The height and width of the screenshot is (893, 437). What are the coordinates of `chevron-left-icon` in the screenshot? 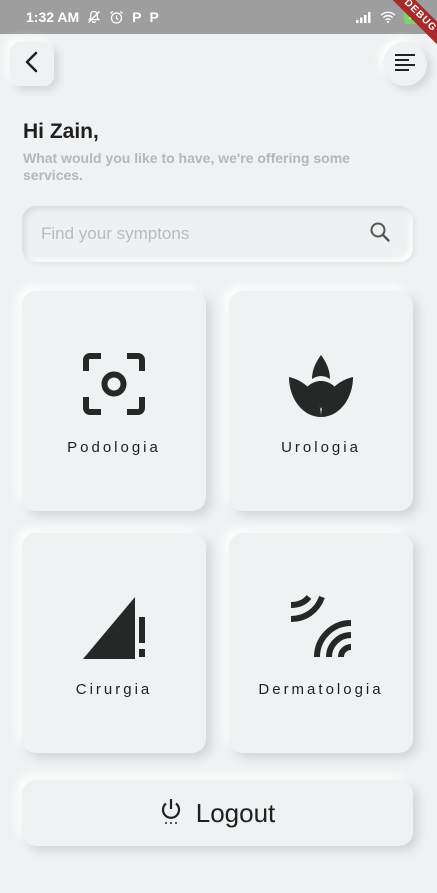 It's located at (32, 64).